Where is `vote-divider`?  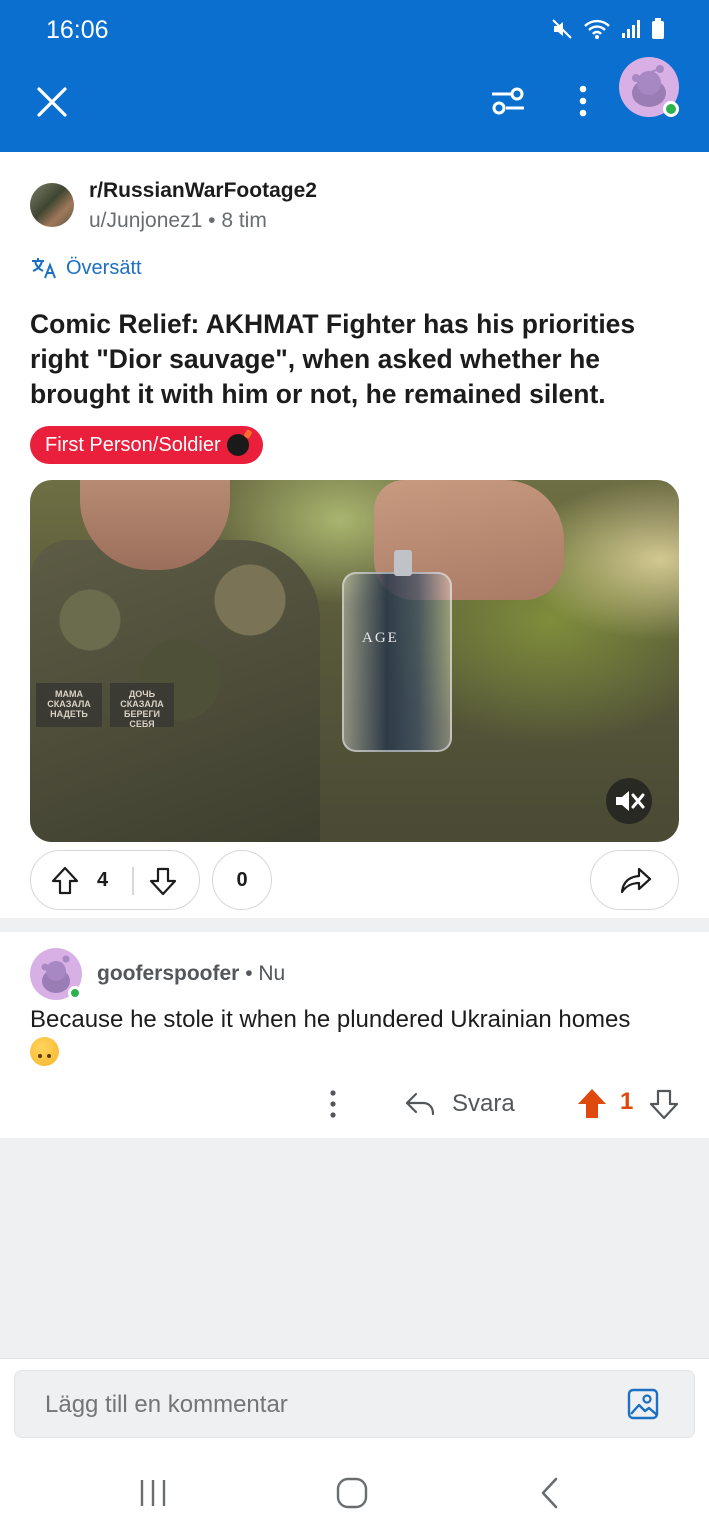
vote-divider is located at coordinates (133, 881).